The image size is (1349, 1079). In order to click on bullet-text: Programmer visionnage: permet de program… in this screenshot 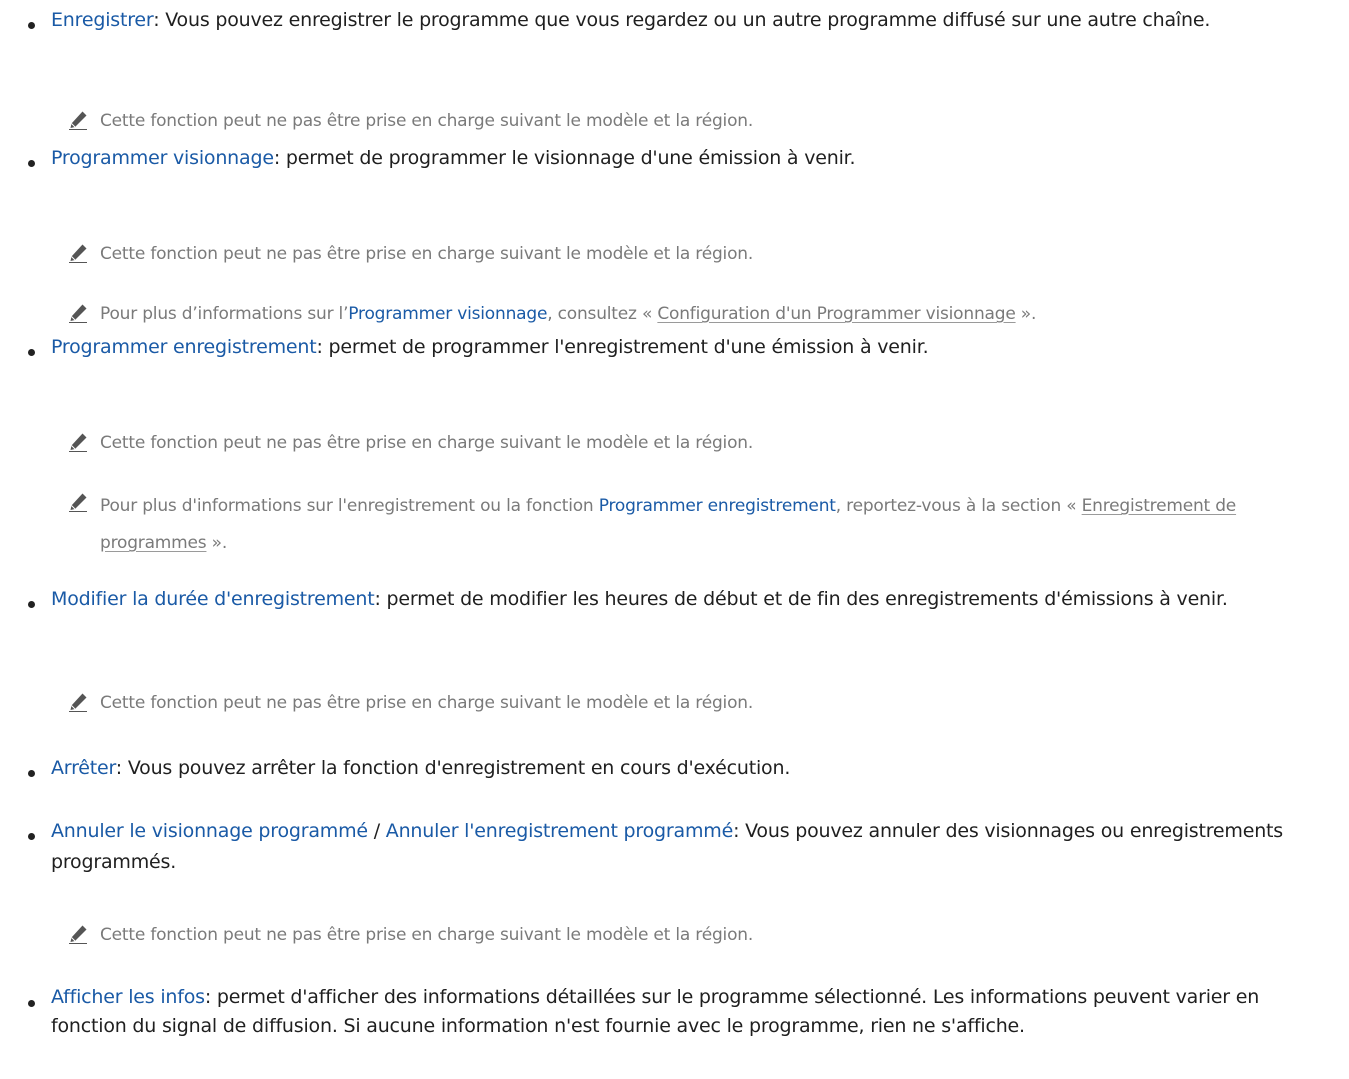, I will do `click(691, 158)`.